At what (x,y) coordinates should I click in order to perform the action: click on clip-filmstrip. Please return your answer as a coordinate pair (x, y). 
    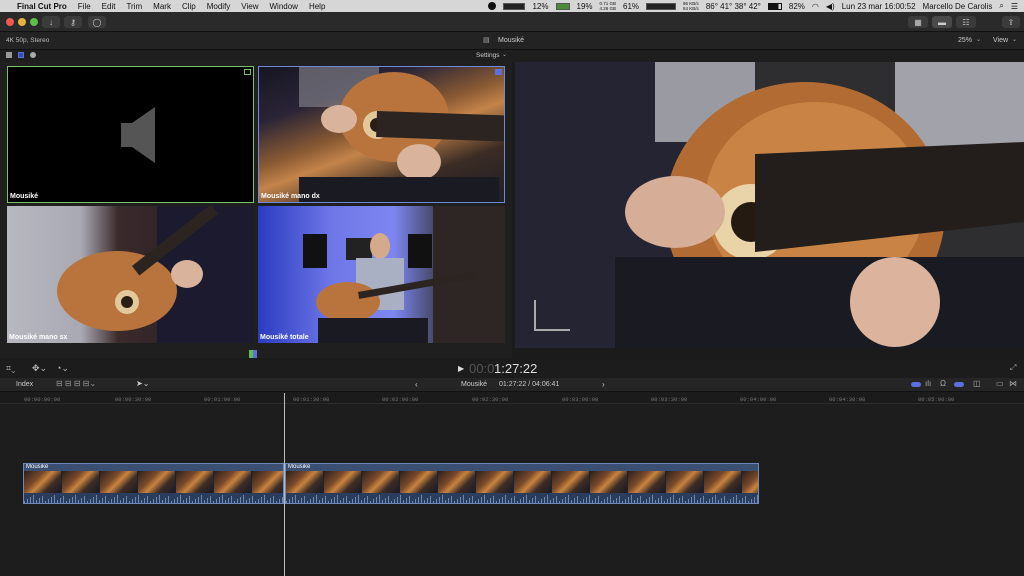
    Looking at the image, I should click on (153, 482).